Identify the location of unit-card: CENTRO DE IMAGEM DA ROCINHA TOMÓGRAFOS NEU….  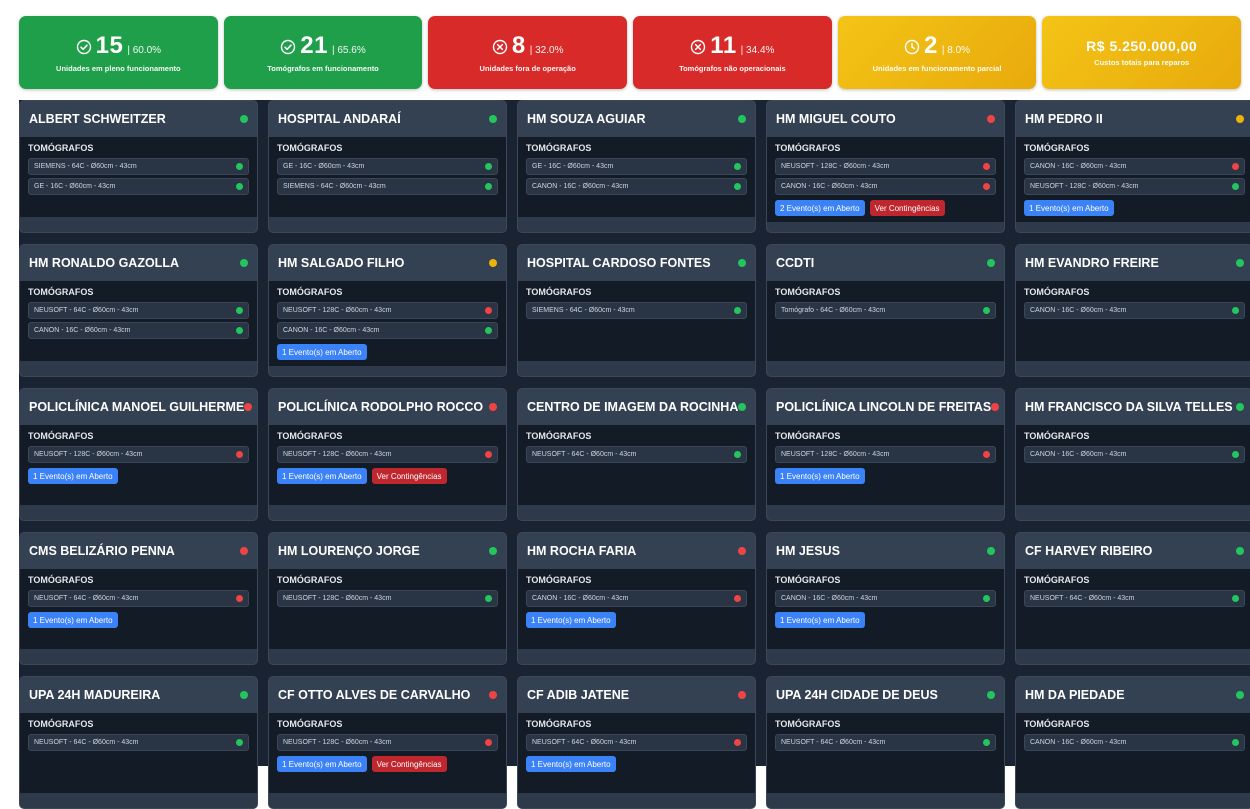
(636, 454).